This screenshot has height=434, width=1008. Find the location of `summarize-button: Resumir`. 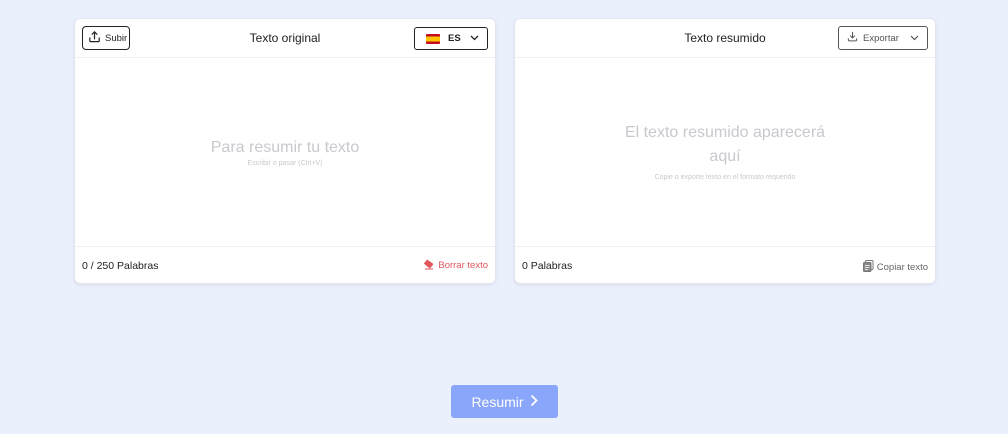

summarize-button: Resumir is located at coordinates (504, 401).